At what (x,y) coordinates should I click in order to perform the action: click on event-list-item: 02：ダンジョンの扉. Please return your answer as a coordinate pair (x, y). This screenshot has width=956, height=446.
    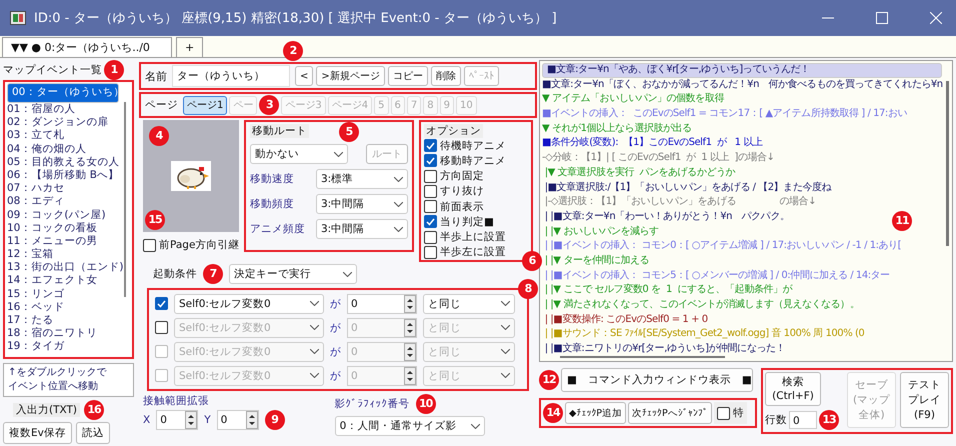
    Looking at the image, I should click on (63, 123).